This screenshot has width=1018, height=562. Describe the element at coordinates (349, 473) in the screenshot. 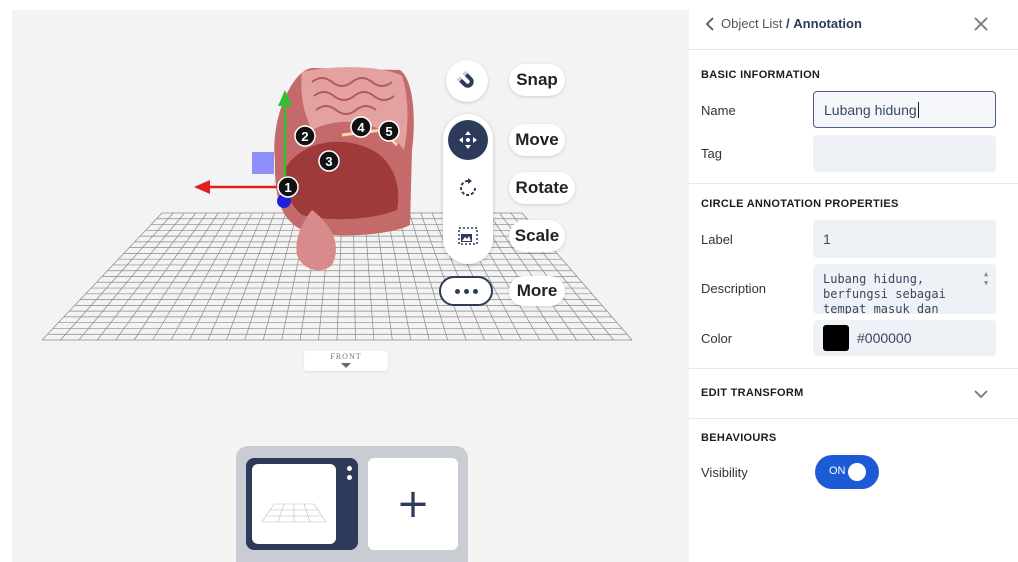

I see `thumbnail-menu-button` at that location.